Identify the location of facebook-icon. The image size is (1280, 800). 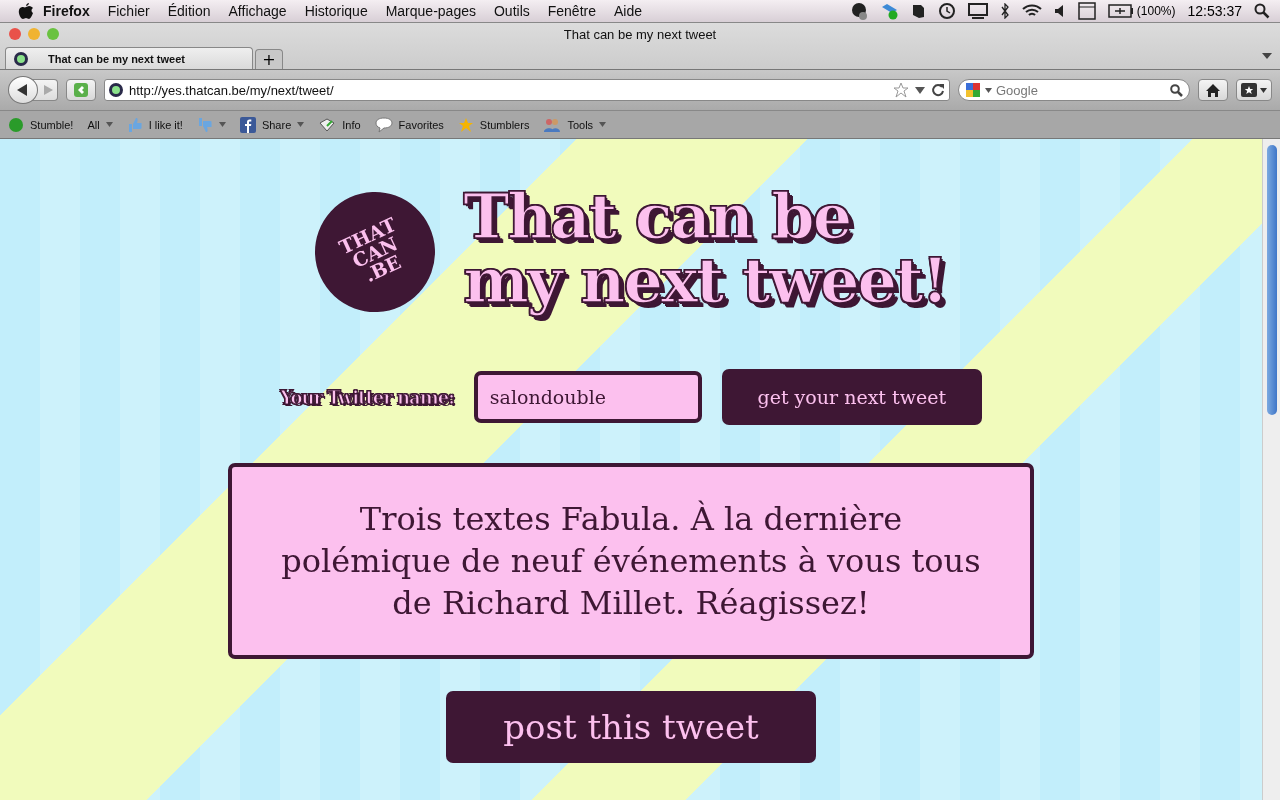
(247, 124).